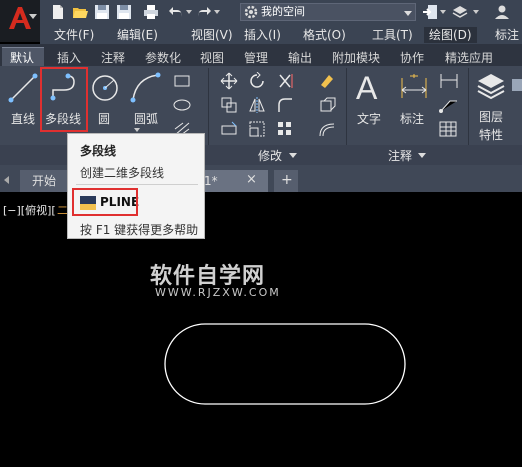  I want to click on line-tool: 直线, so click(23, 98).